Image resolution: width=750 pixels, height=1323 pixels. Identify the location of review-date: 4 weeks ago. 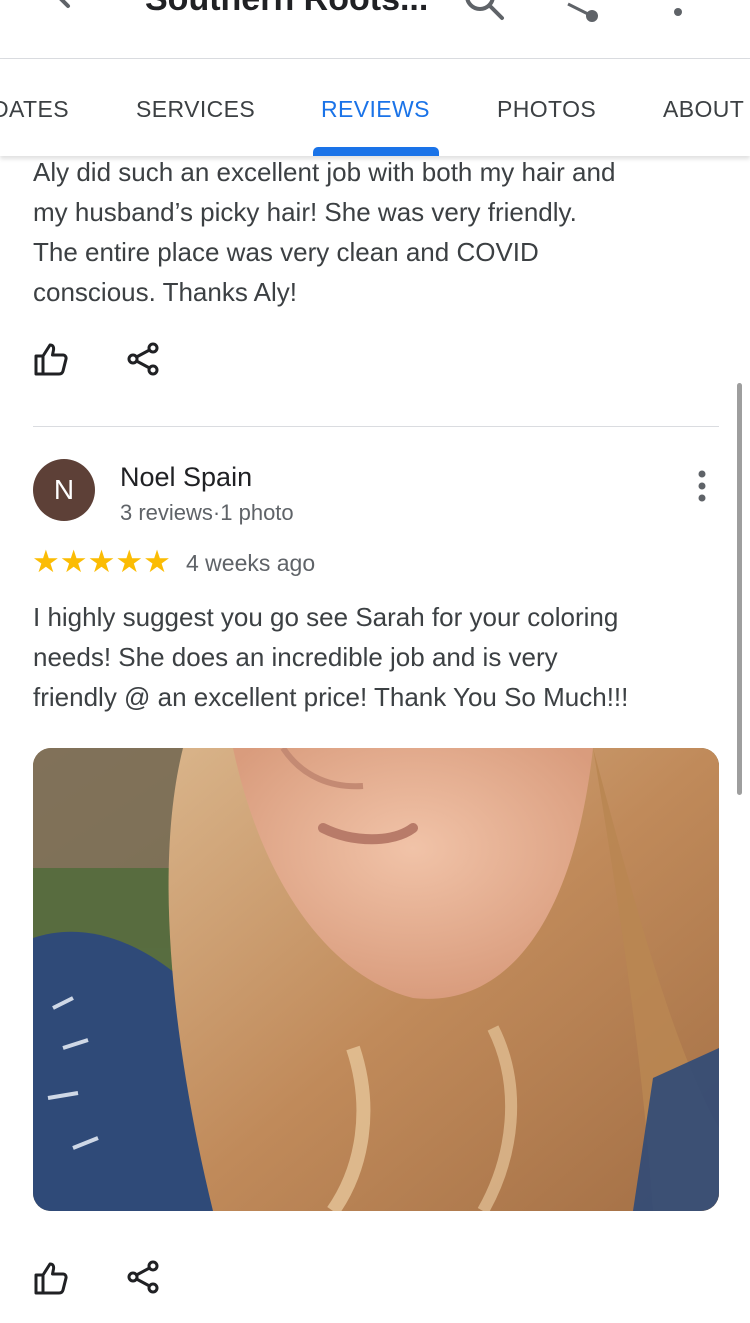
(251, 563).